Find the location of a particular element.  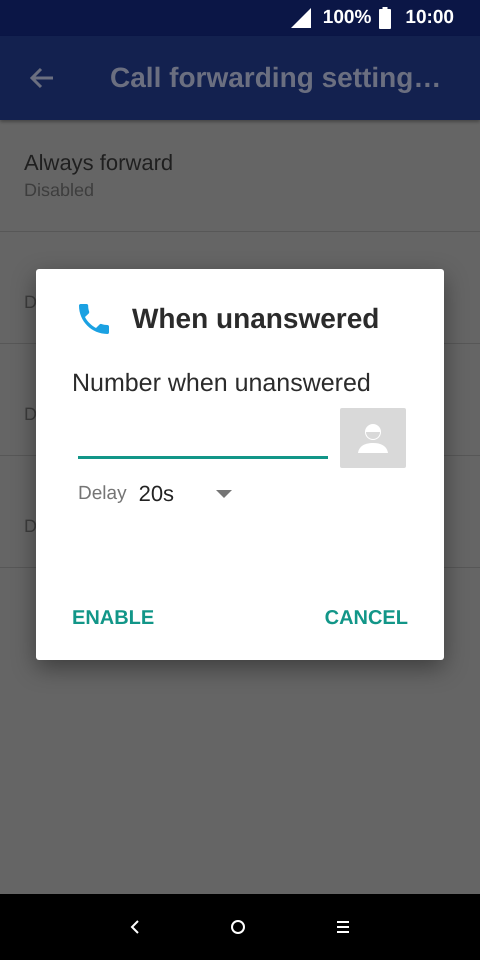

enable-button: ENABLE is located at coordinates (113, 618).